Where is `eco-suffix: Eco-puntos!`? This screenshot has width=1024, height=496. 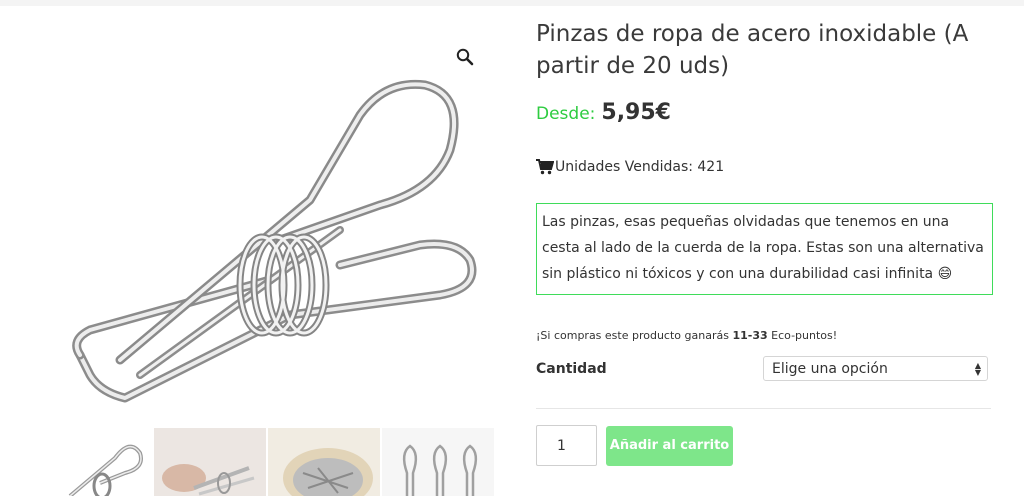
eco-suffix: Eco-puntos! is located at coordinates (802, 335).